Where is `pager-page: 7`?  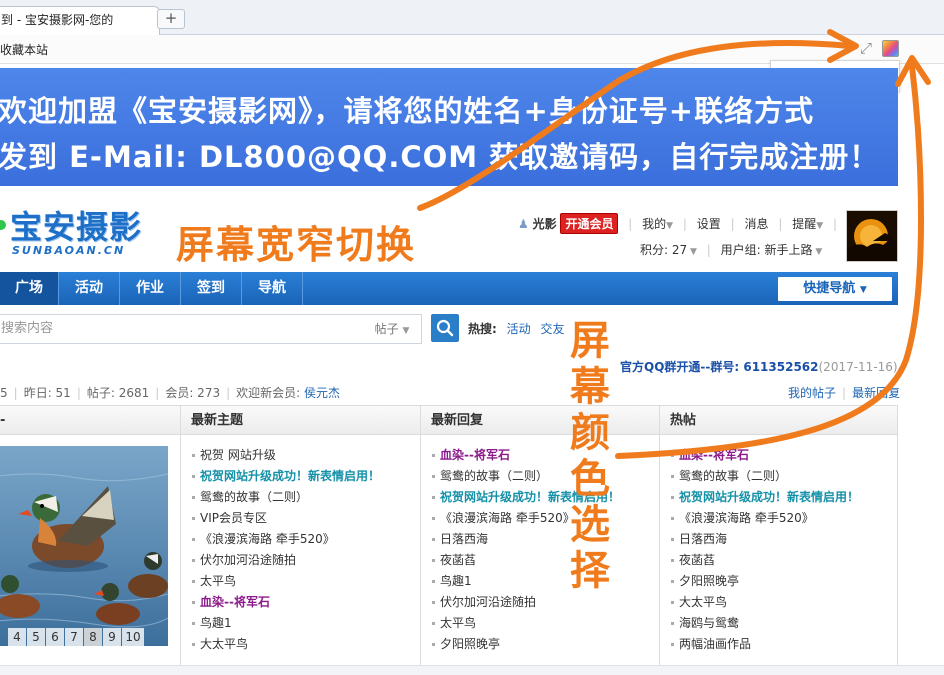
pager-page: 7 is located at coordinates (74, 637).